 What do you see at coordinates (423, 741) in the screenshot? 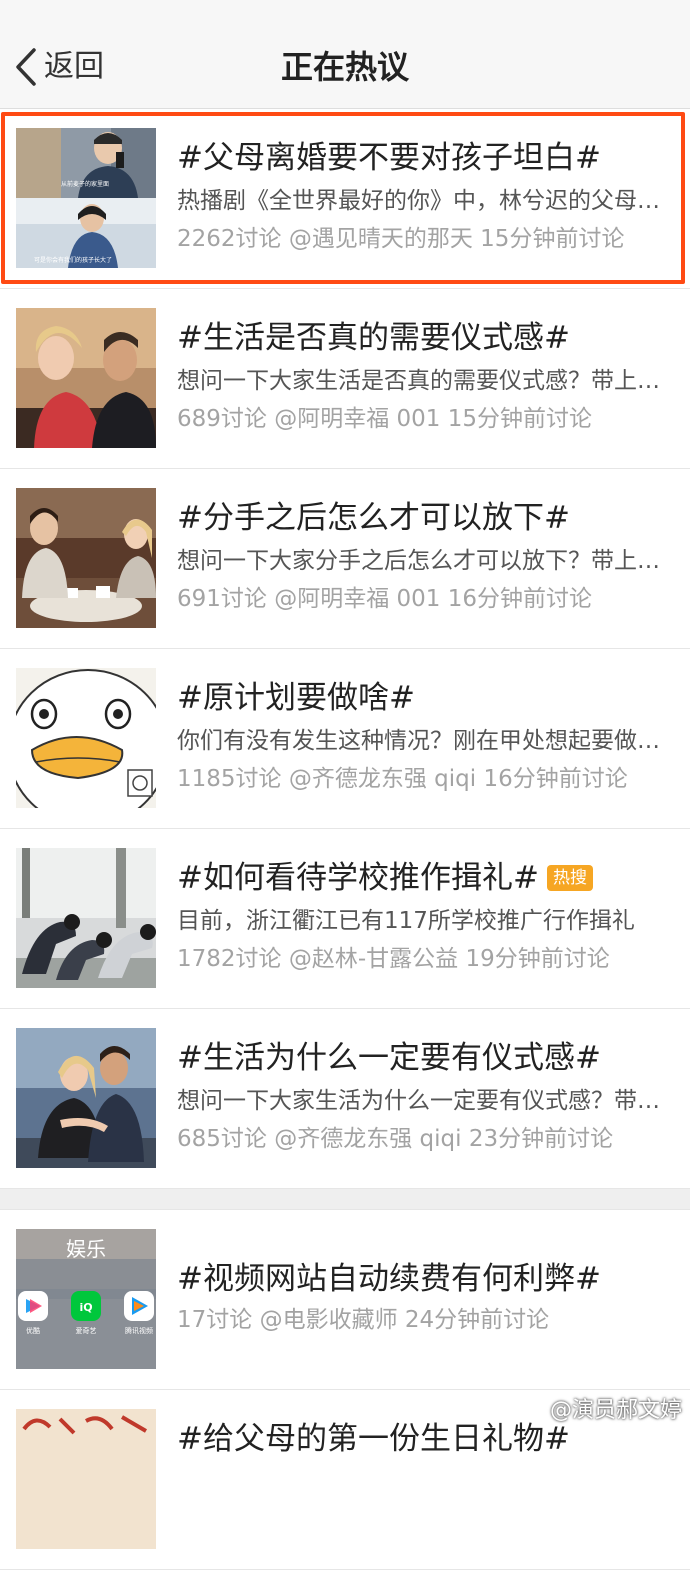
I see `topic-description: 你们有没有发生这种情况？刚在甲处想起要做什么` at bounding box center [423, 741].